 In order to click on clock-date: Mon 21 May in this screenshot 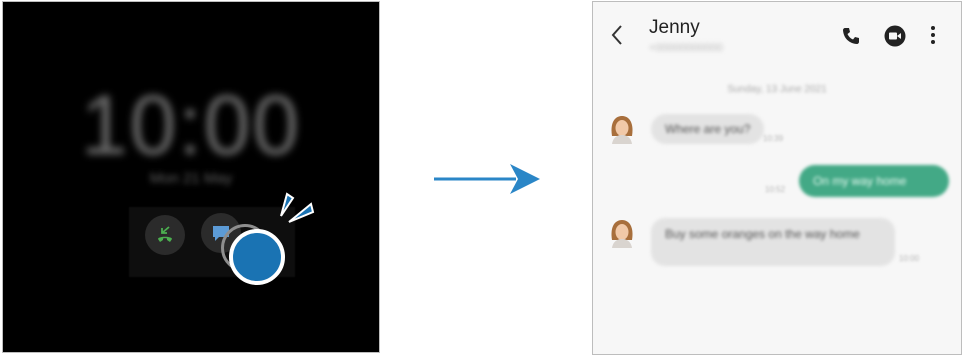, I will do `click(191, 178)`.